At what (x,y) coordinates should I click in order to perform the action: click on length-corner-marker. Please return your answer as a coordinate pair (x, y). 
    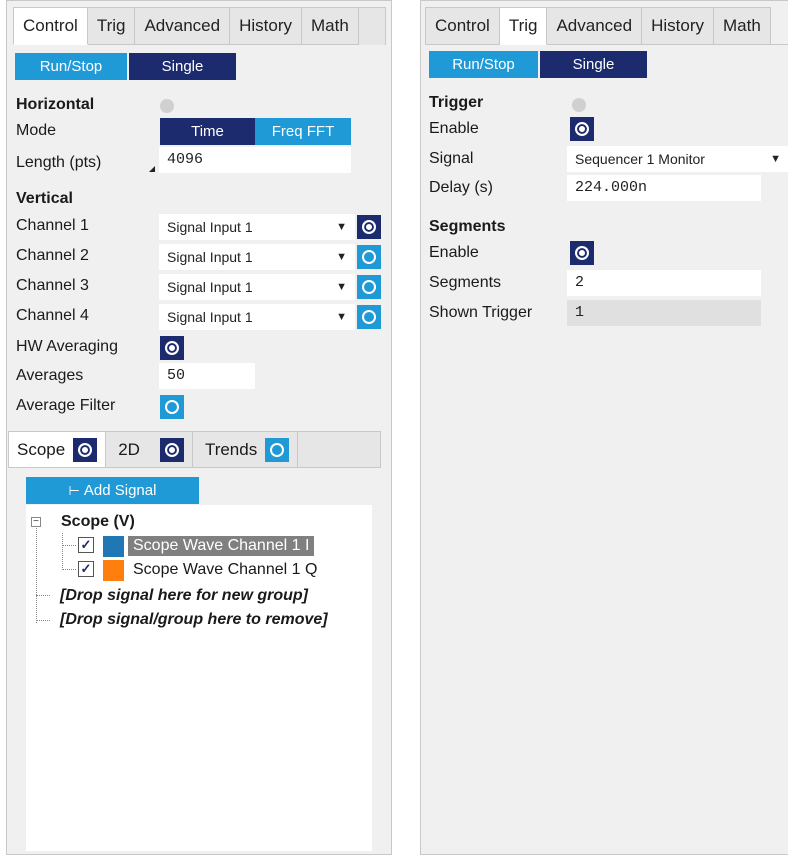
    Looking at the image, I should click on (152, 169).